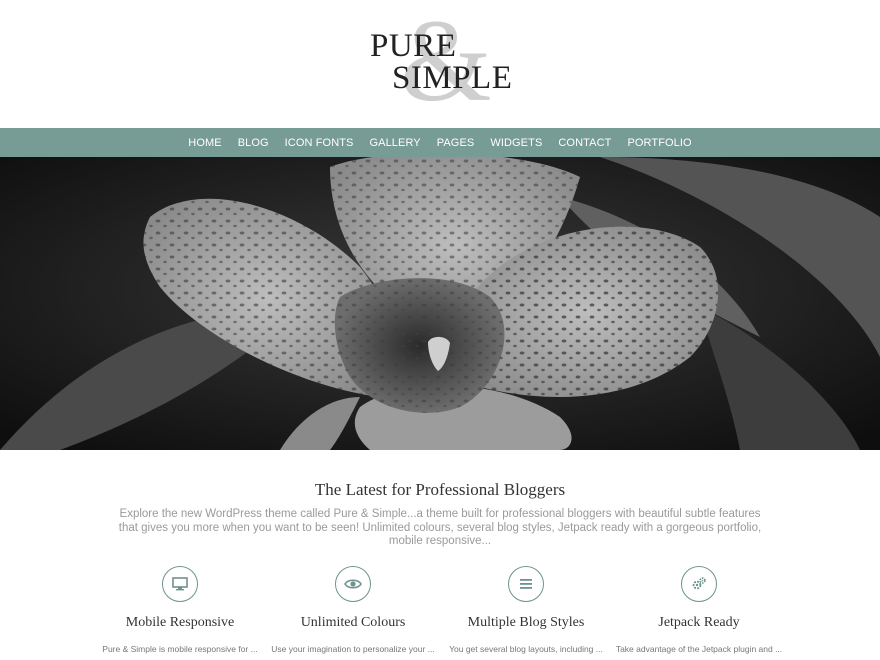  What do you see at coordinates (699, 622) in the screenshot?
I see `feature-title: Jetpack Ready` at bounding box center [699, 622].